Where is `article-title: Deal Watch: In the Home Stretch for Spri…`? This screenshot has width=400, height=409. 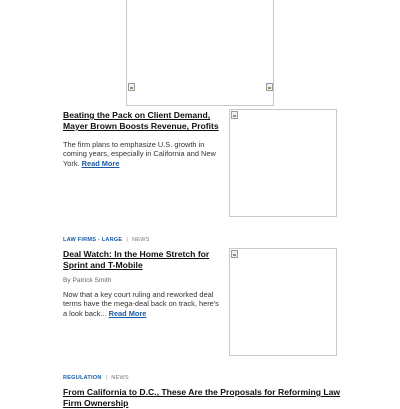
article-title: Deal Watch: In the Home Stretch for Spri… is located at coordinates (143, 260).